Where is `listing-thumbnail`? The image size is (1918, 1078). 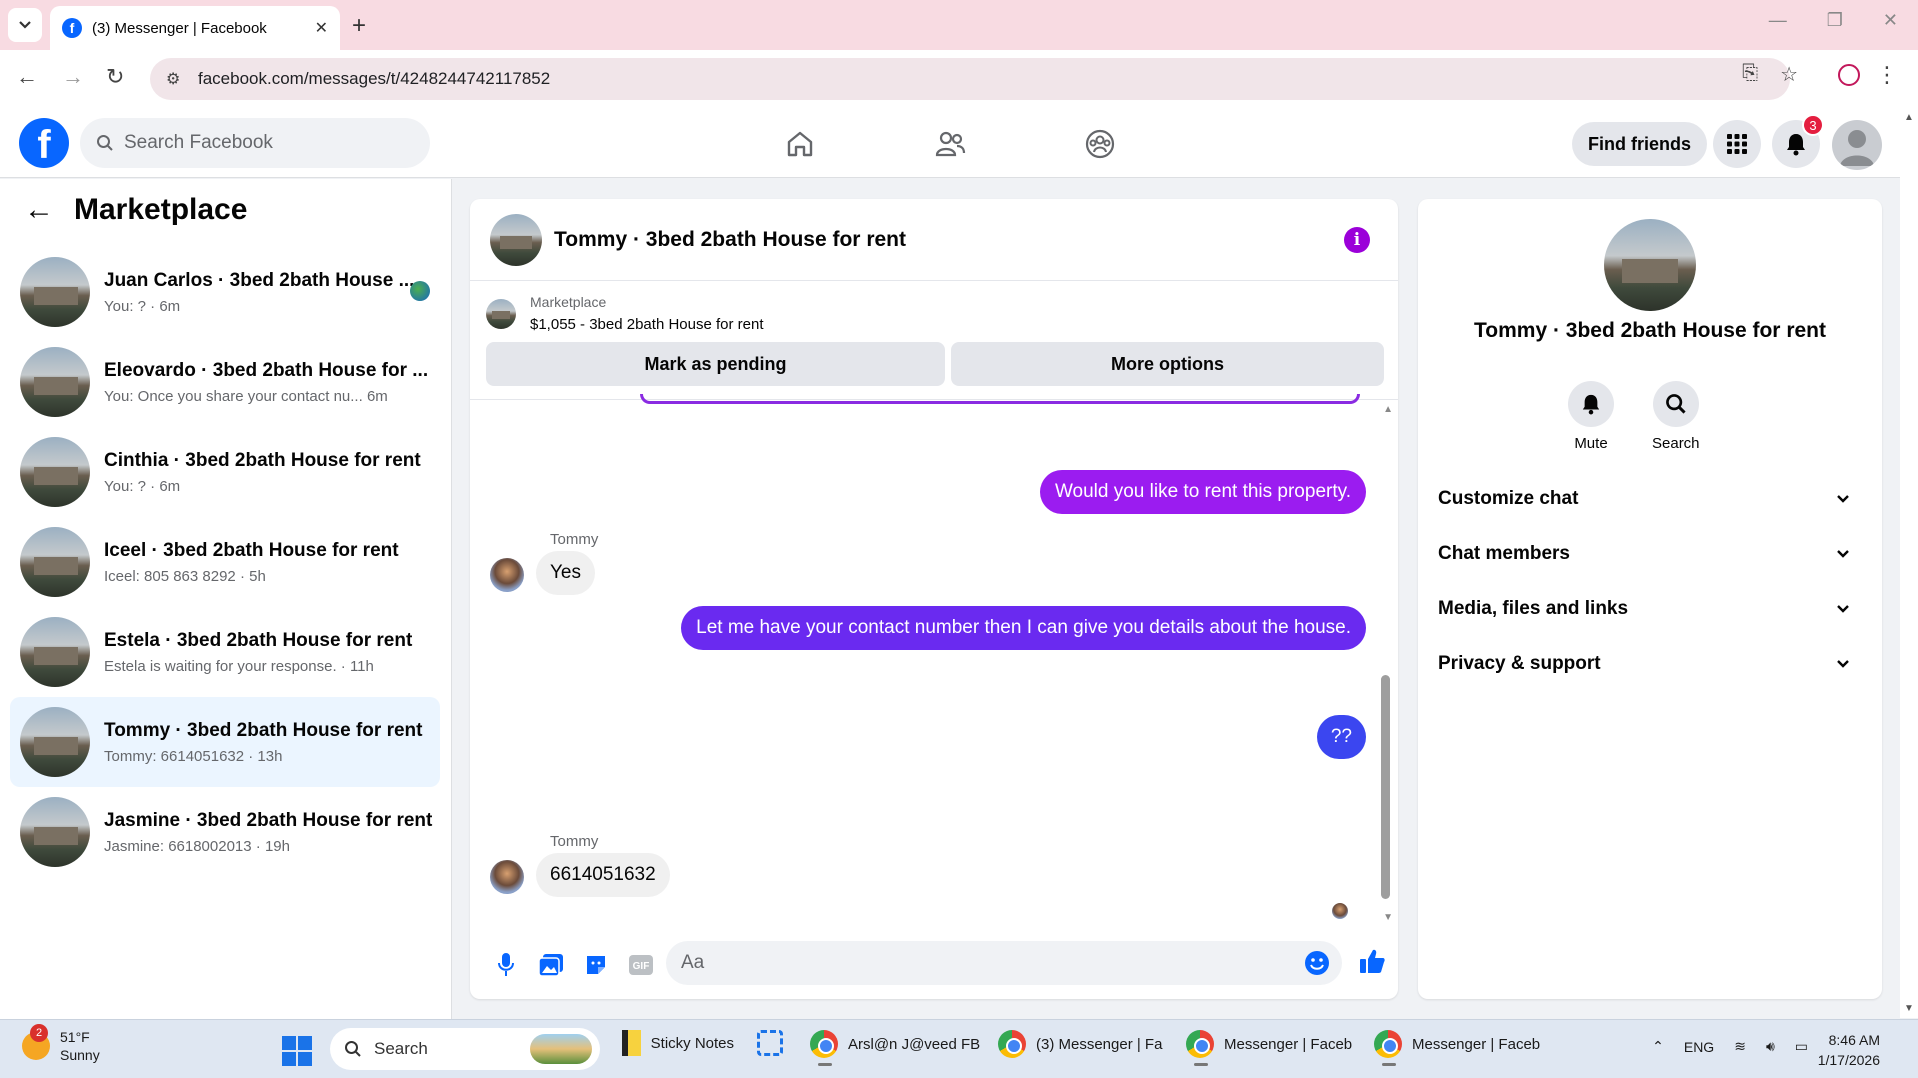
listing-thumbnail is located at coordinates (501, 313).